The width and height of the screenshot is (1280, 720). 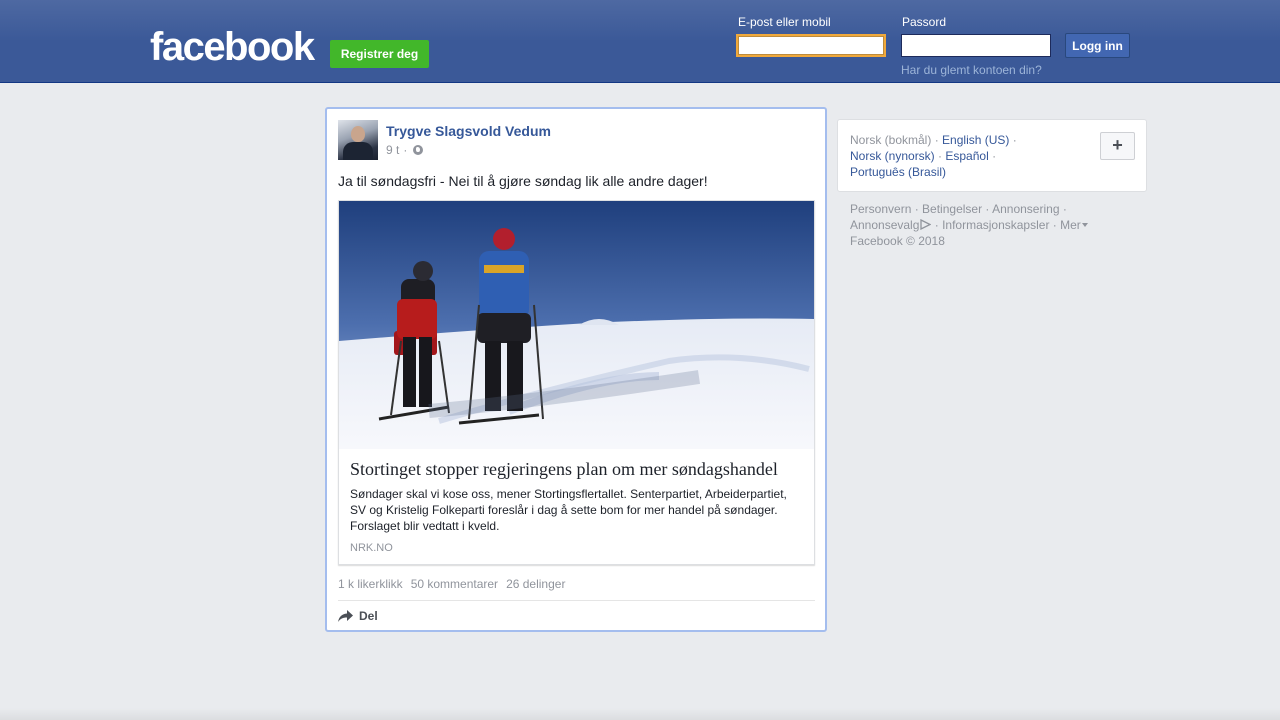 I want to click on post-divider, so click(x=576, y=600).